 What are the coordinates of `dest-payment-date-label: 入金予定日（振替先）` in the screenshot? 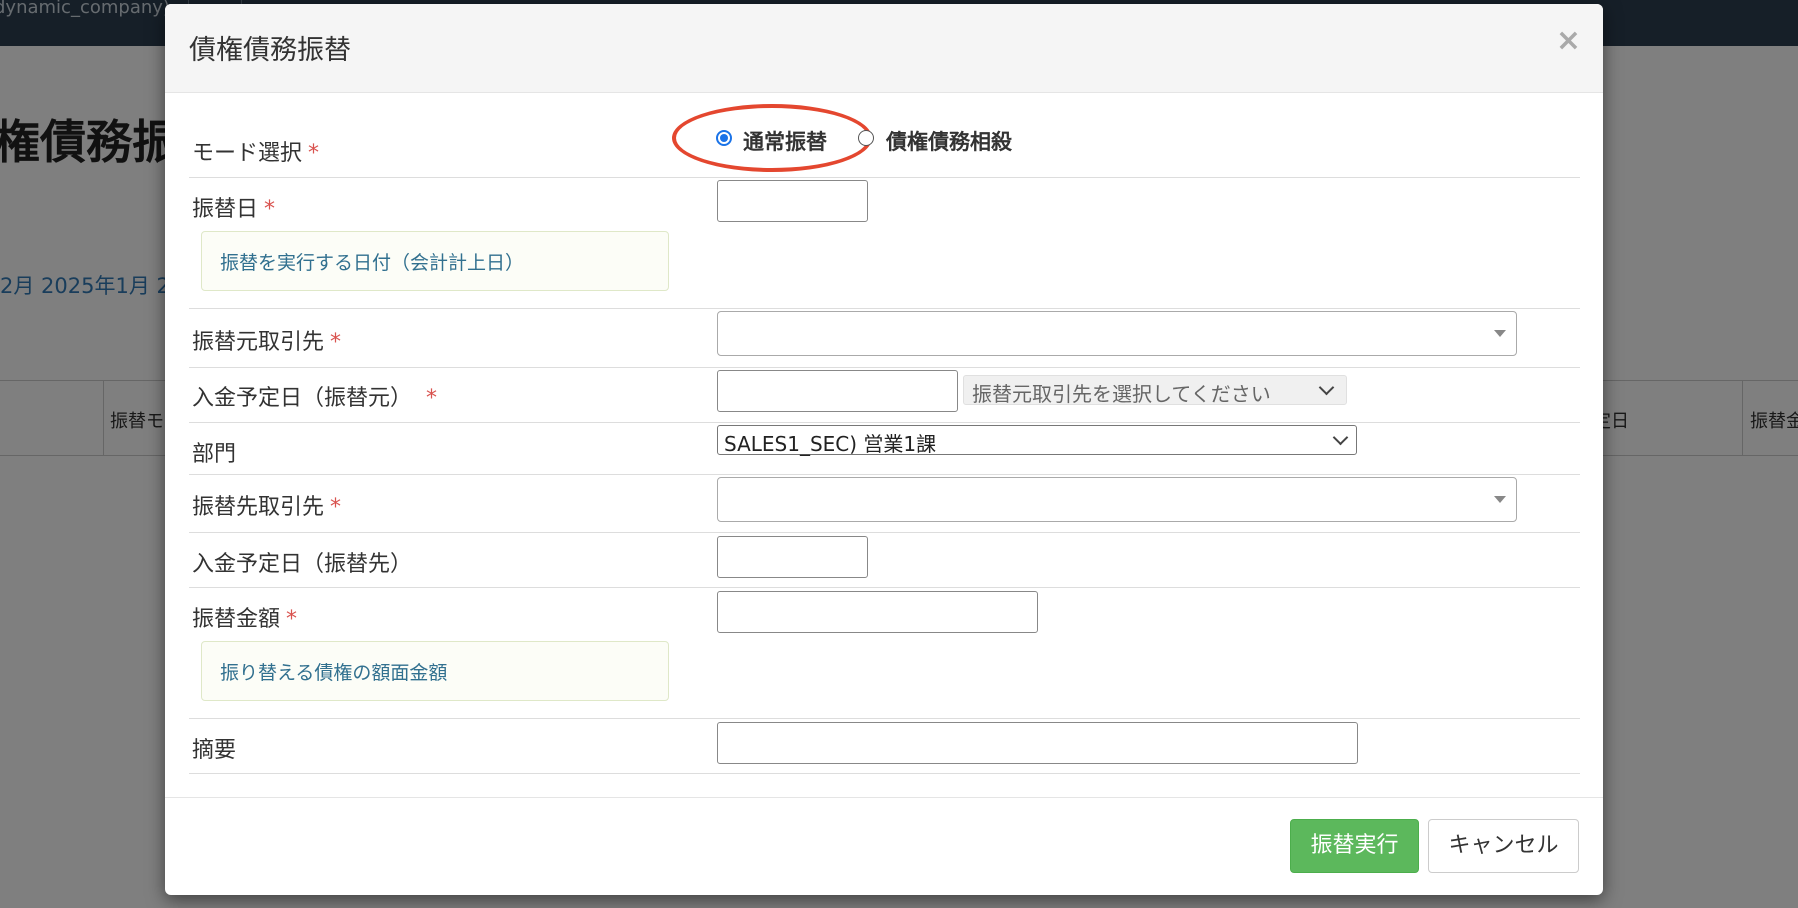 It's located at (302, 564).